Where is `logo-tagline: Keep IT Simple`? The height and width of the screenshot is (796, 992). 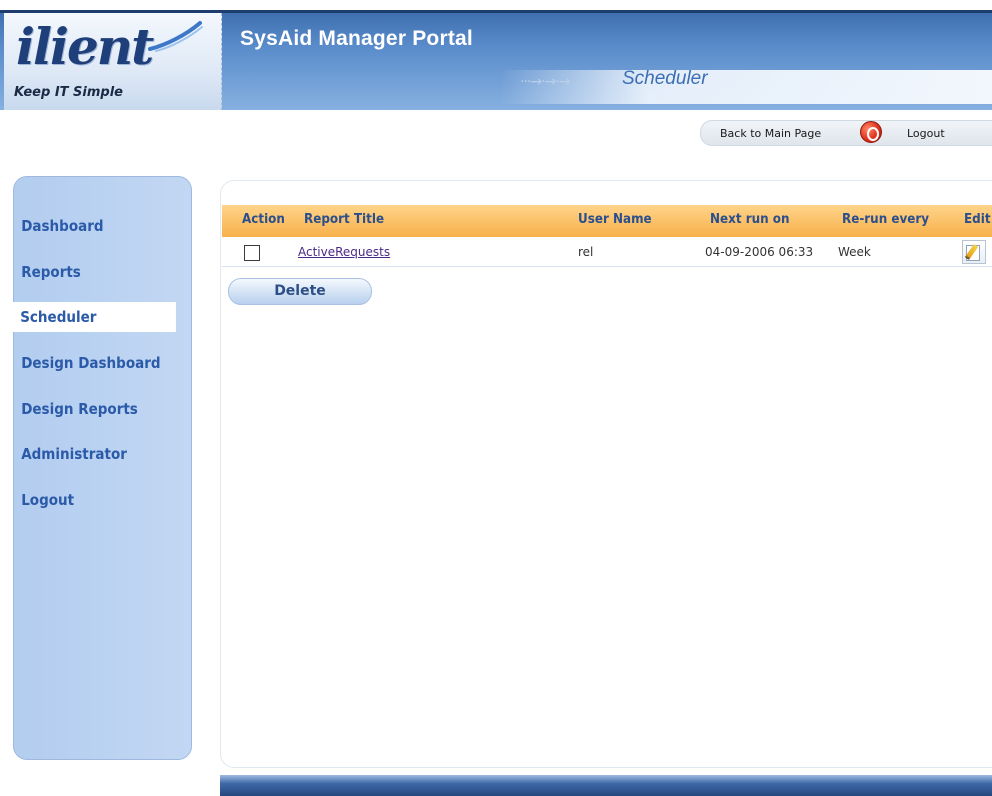 logo-tagline: Keep IT Simple is located at coordinates (69, 92).